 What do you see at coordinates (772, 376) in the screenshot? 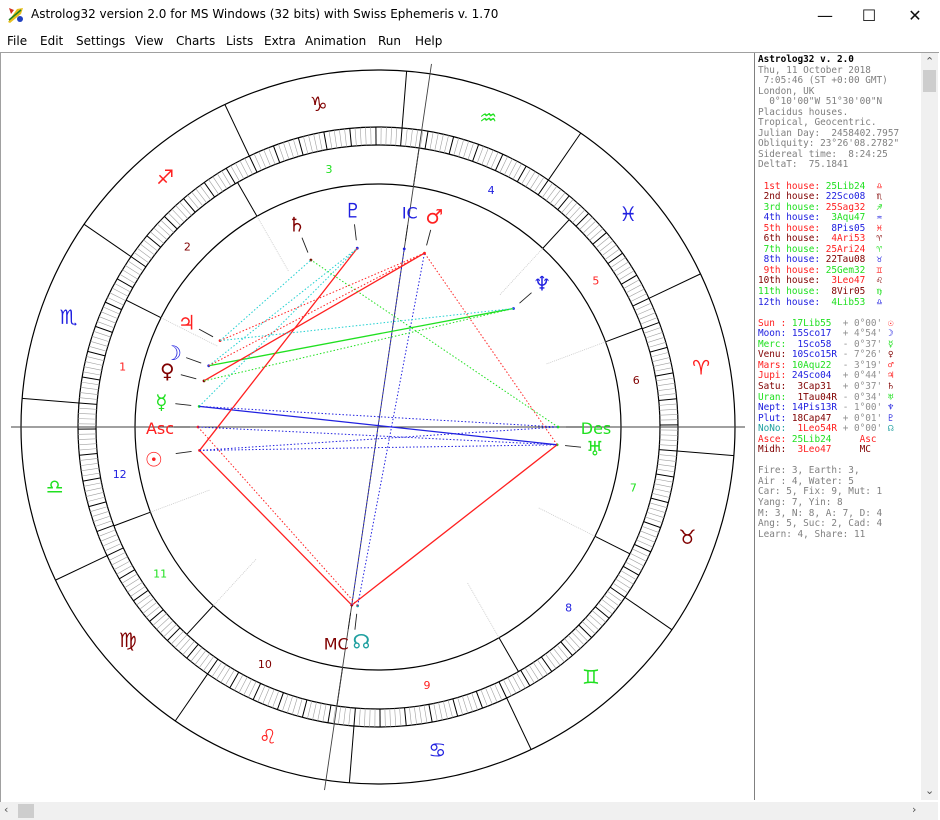
I see `planet-label: Jupi:` at bounding box center [772, 376].